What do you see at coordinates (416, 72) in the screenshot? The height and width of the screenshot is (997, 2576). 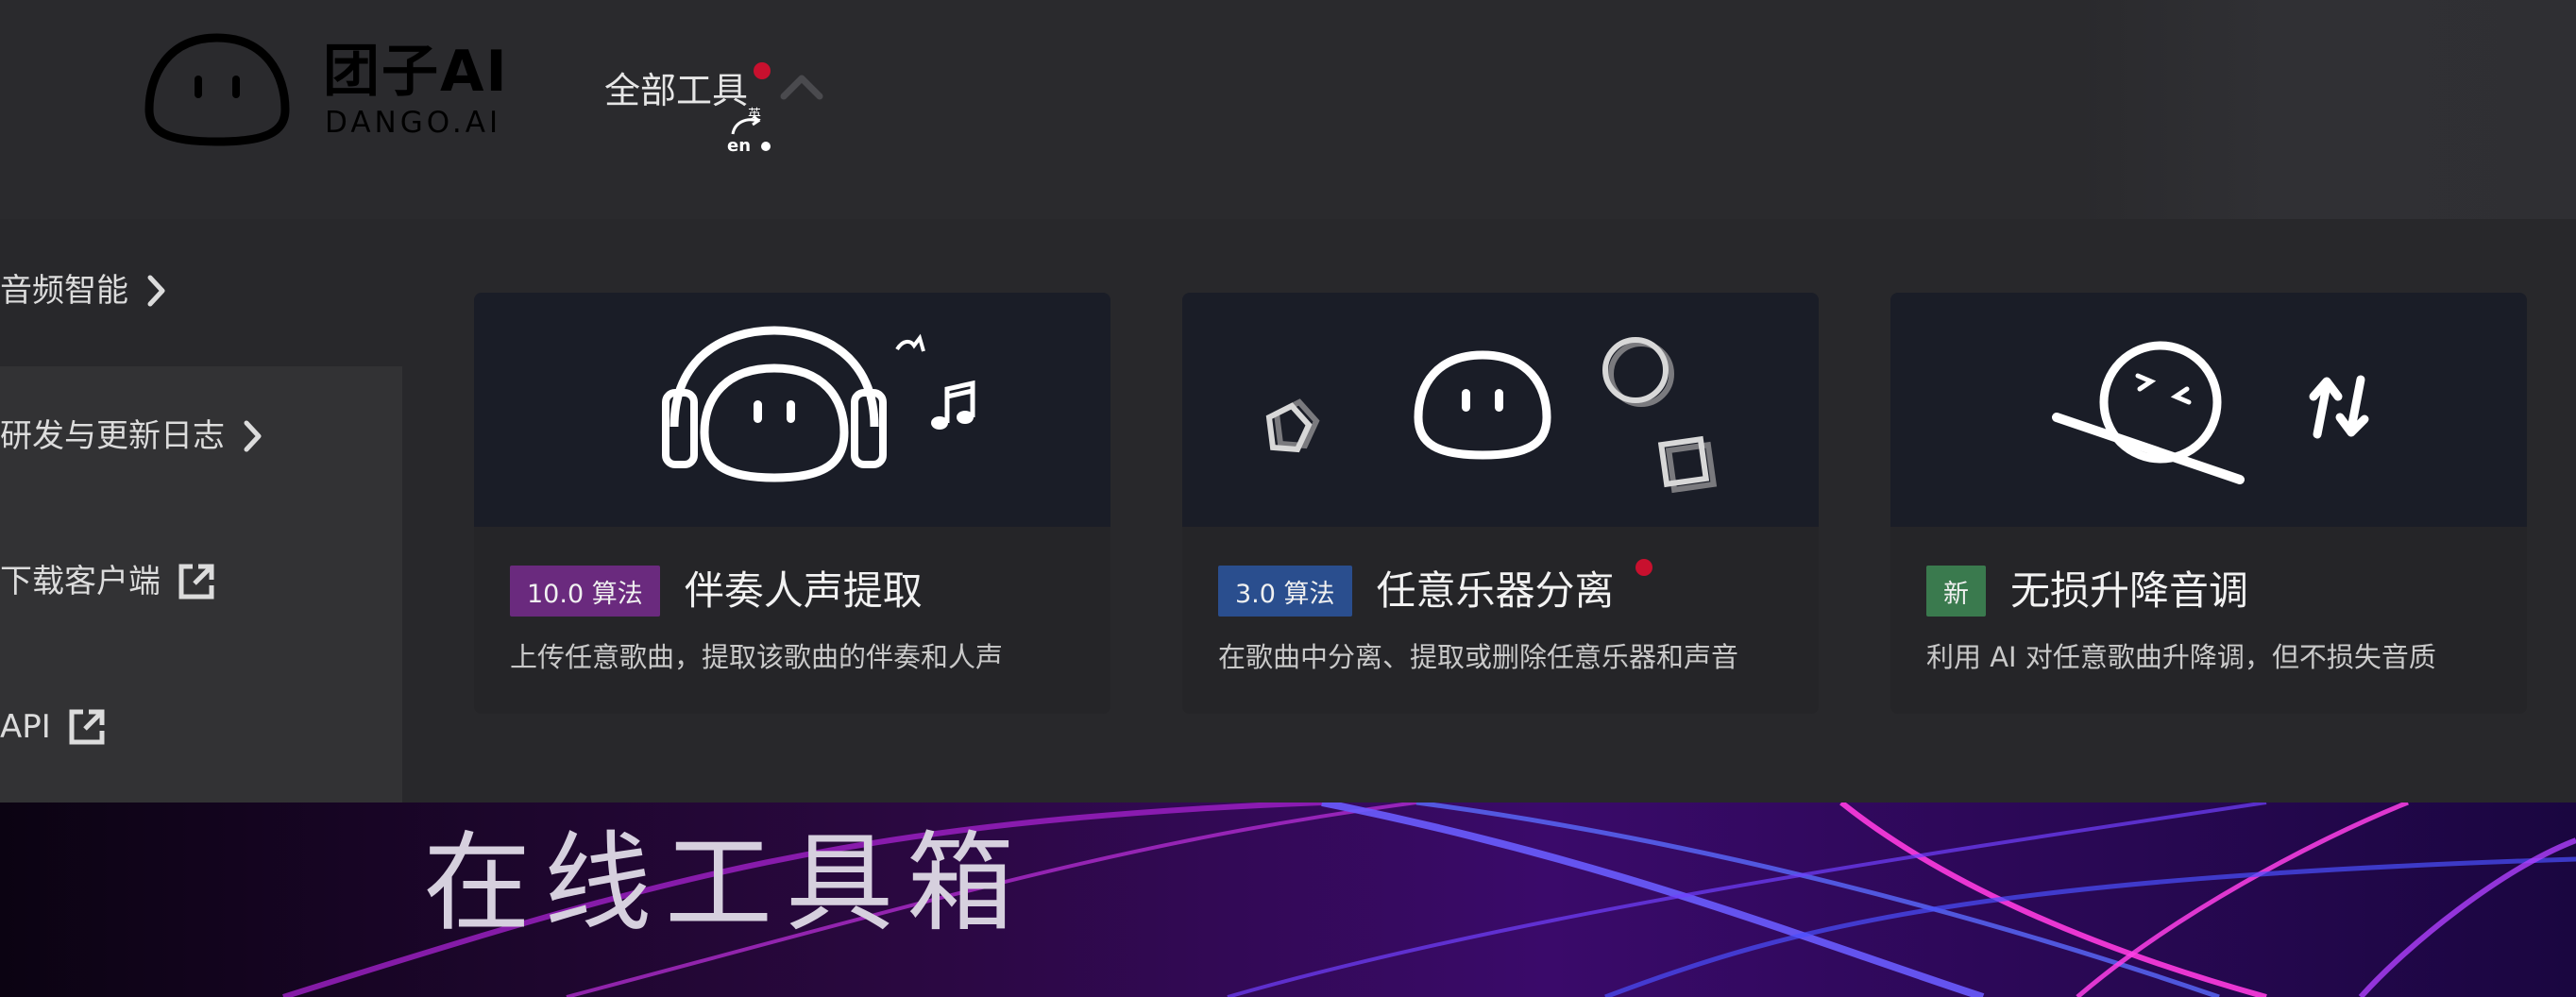 I see `brand-name: 团子AI` at bounding box center [416, 72].